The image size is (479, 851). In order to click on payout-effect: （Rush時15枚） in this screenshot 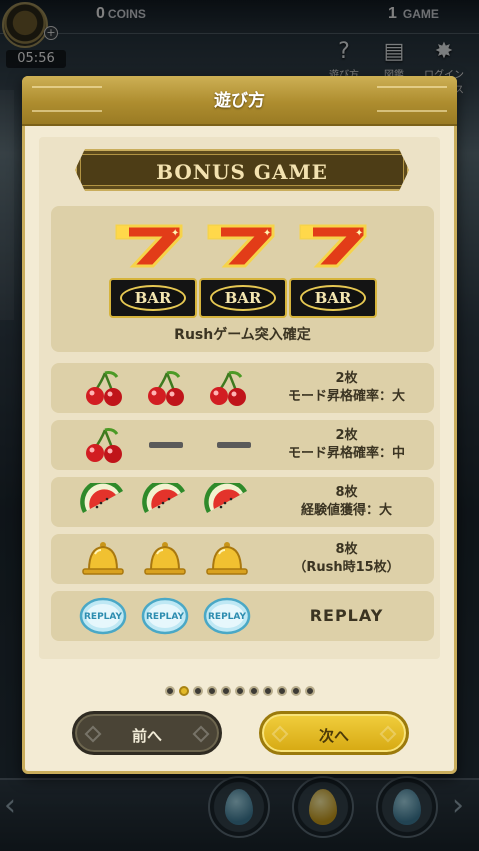, I will do `click(346, 567)`.